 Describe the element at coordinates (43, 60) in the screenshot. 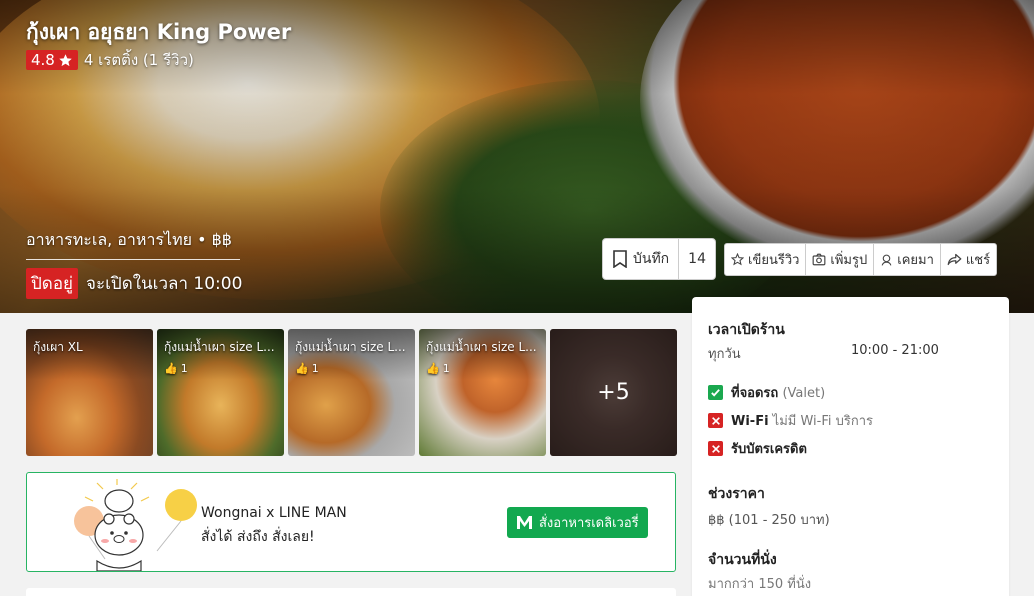

I see `rating-value: 4.8` at that location.